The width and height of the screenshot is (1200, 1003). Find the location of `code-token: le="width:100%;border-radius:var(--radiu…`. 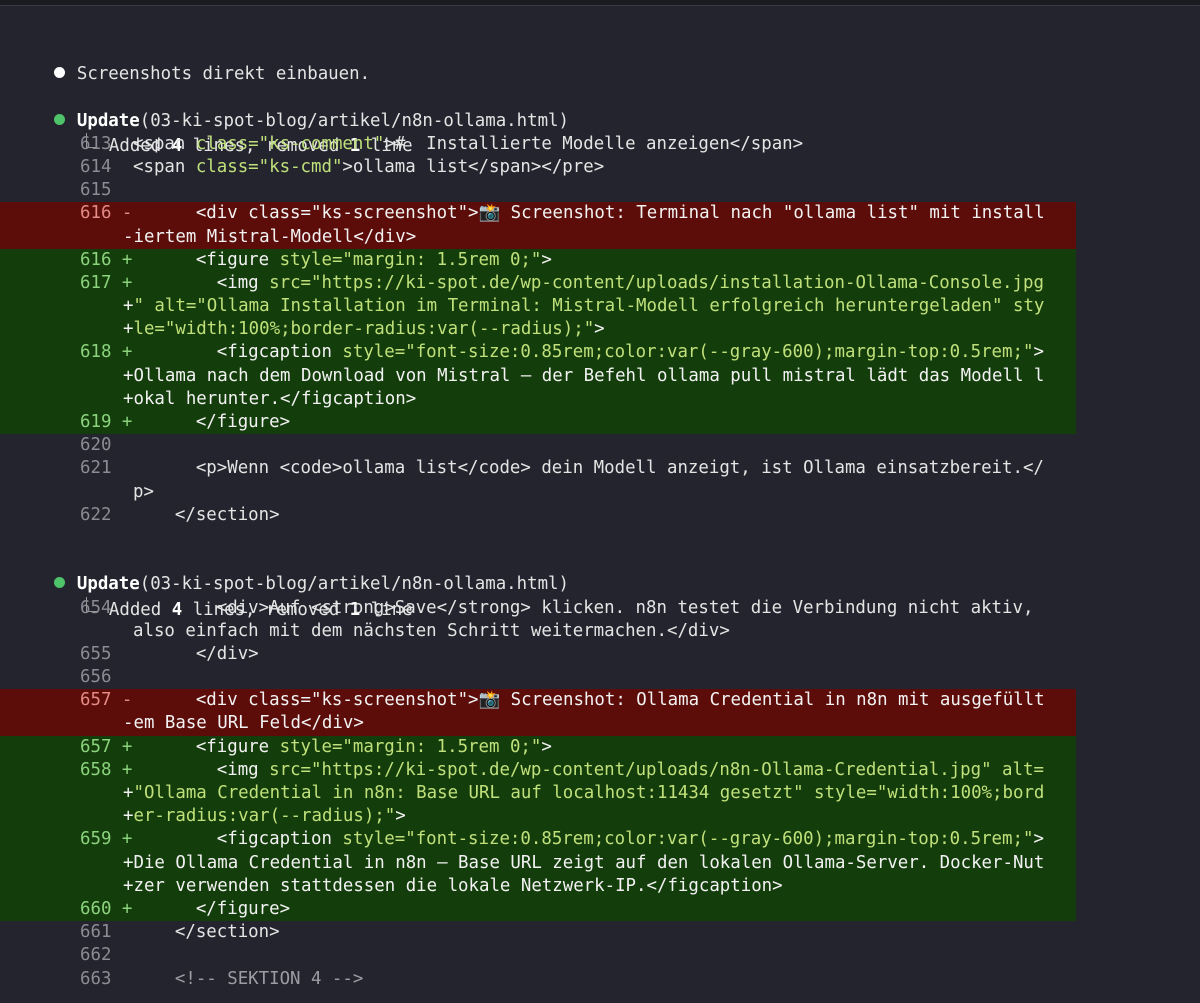

code-token: le="width:100%;border-radius:var(--radiu… is located at coordinates (364, 329).